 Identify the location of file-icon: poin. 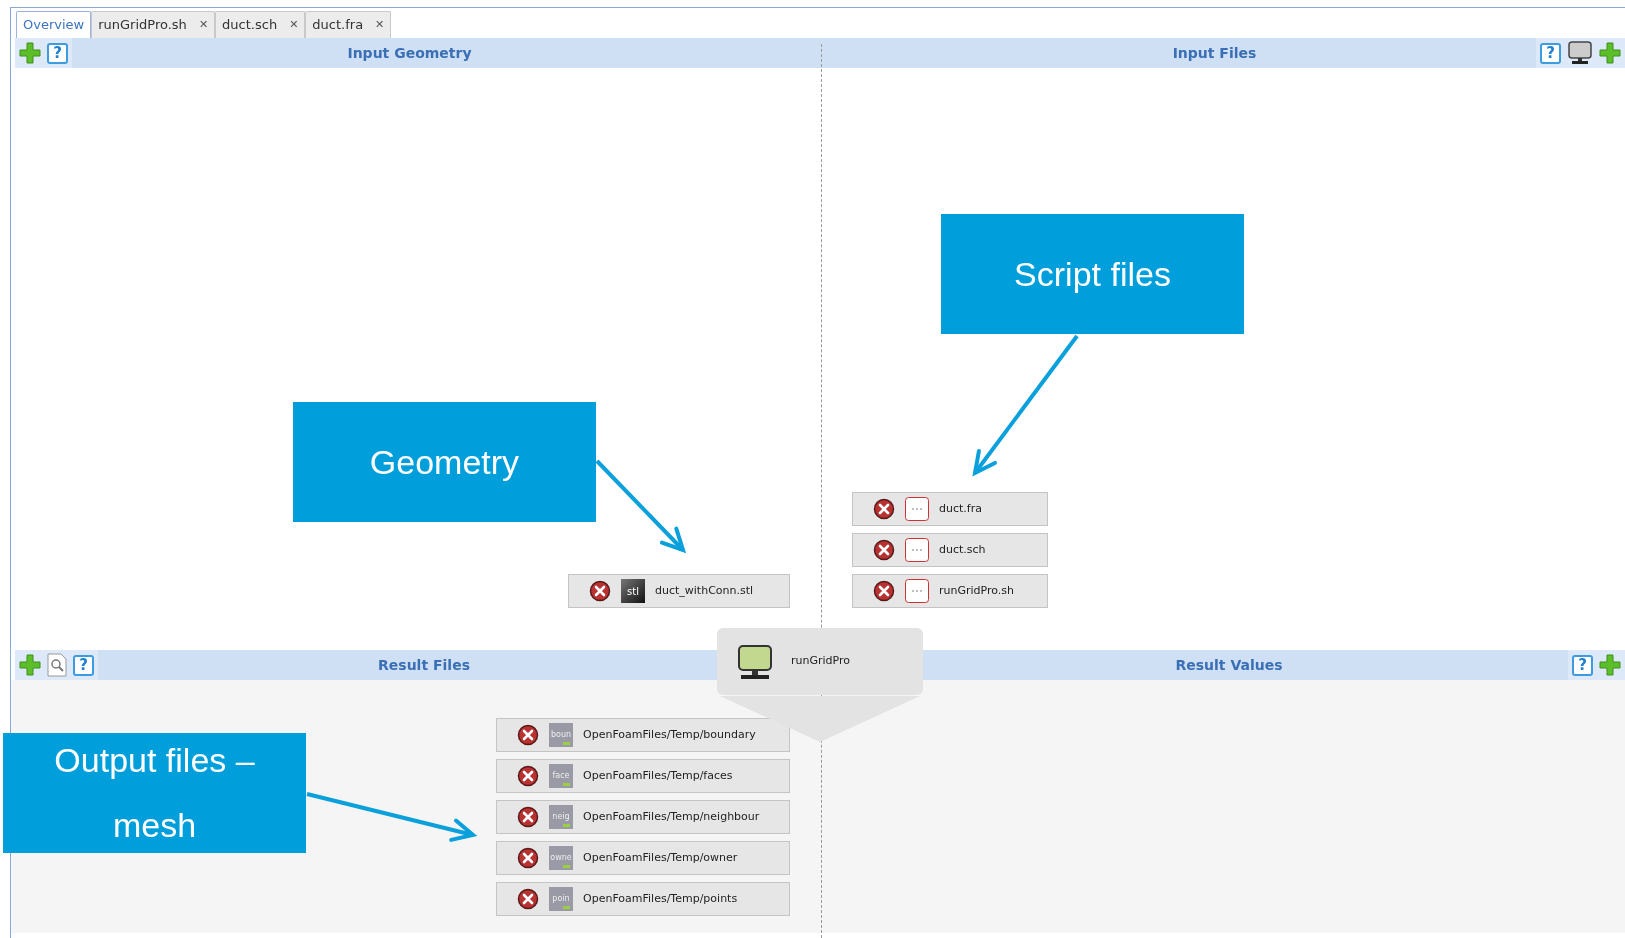
(561, 899).